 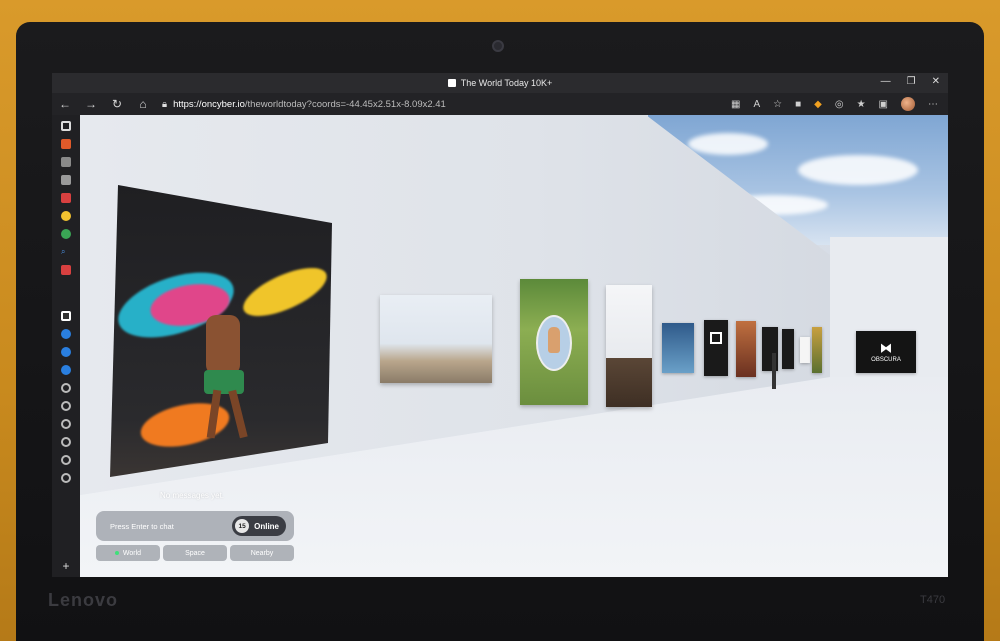 What do you see at coordinates (142, 526) in the screenshot?
I see `chat-prompt: Press Enter to chat` at bounding box center [142, 526].